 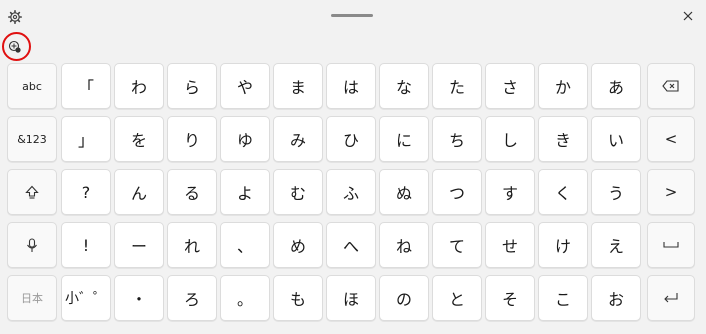 I want to click on symbols-key: &123, so click(x=32, y=139).